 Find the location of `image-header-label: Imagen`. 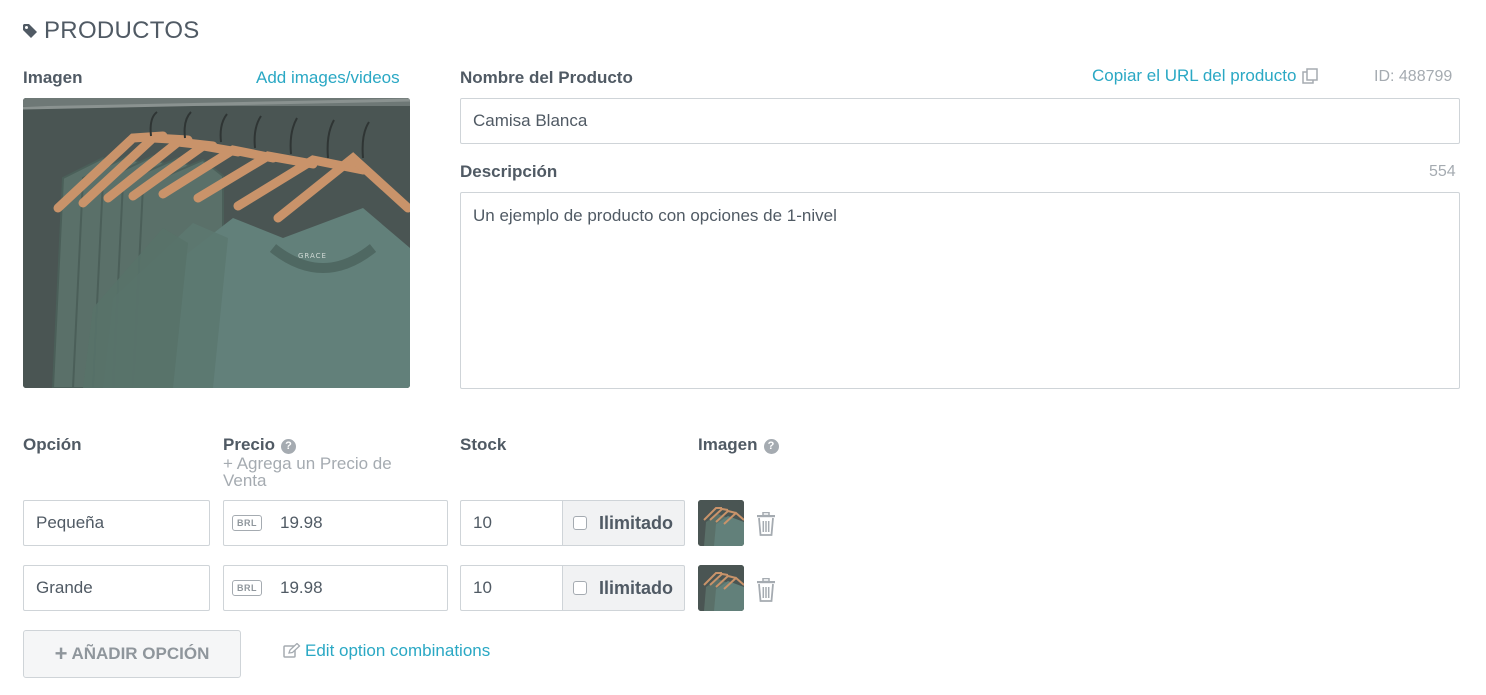

image-header-label: Imagen is located at coordinates (728, 444).